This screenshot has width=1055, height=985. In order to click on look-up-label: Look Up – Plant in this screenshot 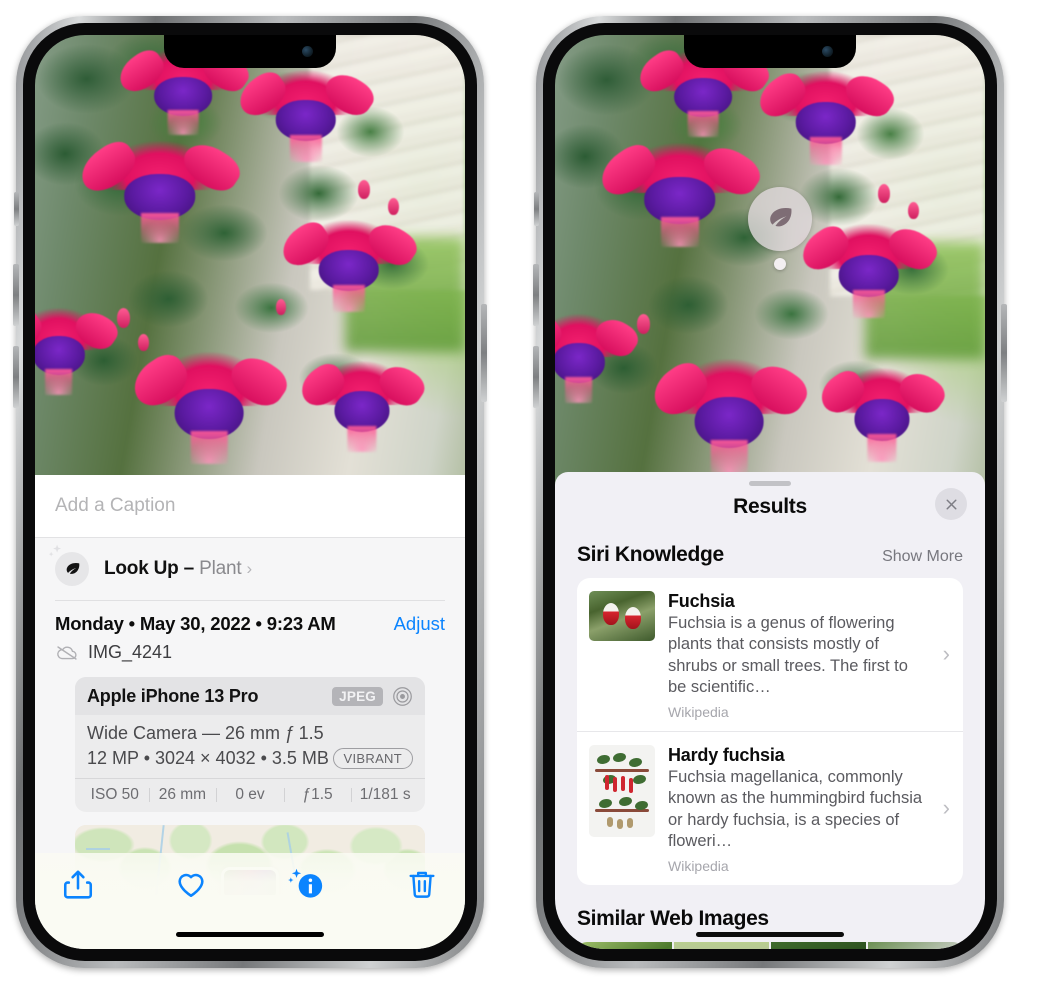, I will do `click(173, 569)`.